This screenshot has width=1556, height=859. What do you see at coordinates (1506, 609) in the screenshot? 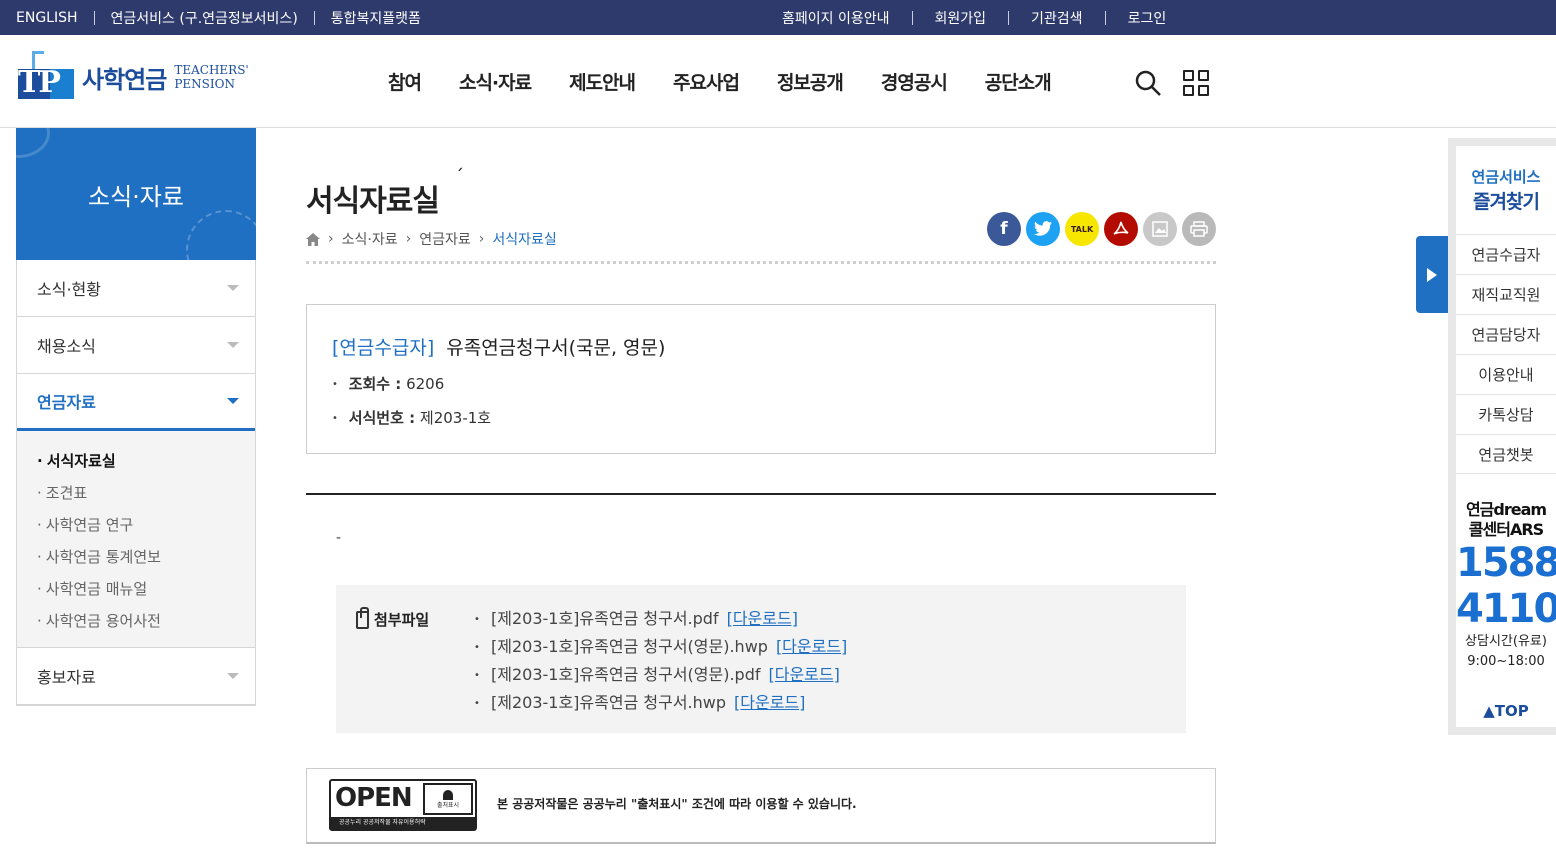
I see `call-number: 4110` at bounding box center [1506, 609].